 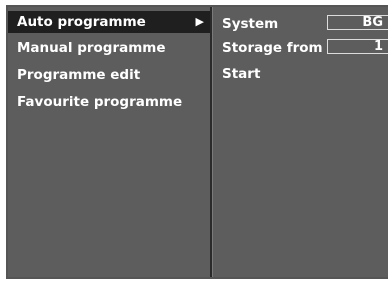 I want to click on menu-item-manual-programme: Manual programme, so click(x=109, y=48).